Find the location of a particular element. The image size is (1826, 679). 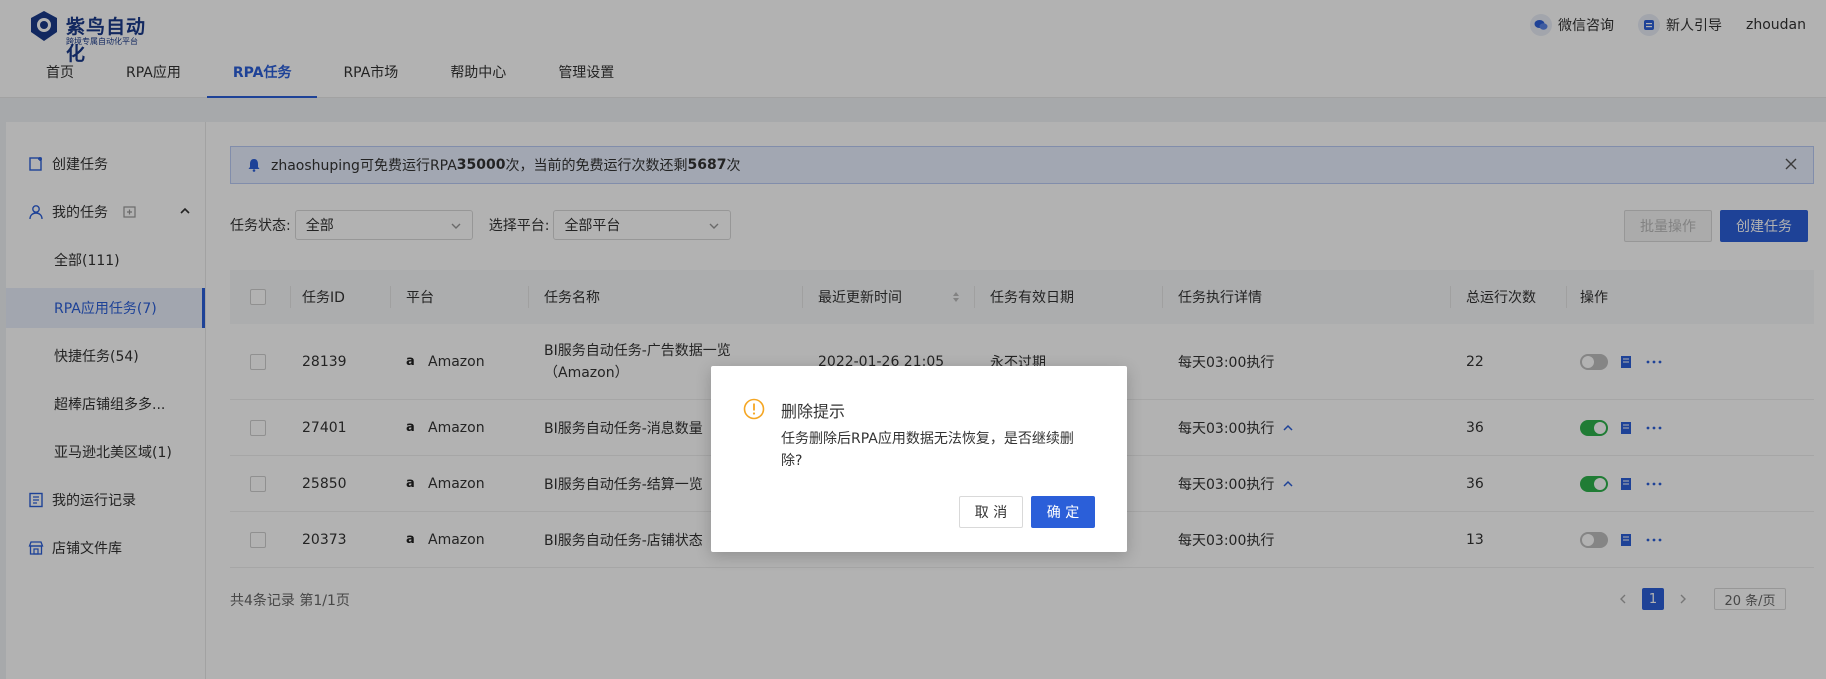

confirm-button: 确 定 is located at coordinates (1063, 512).